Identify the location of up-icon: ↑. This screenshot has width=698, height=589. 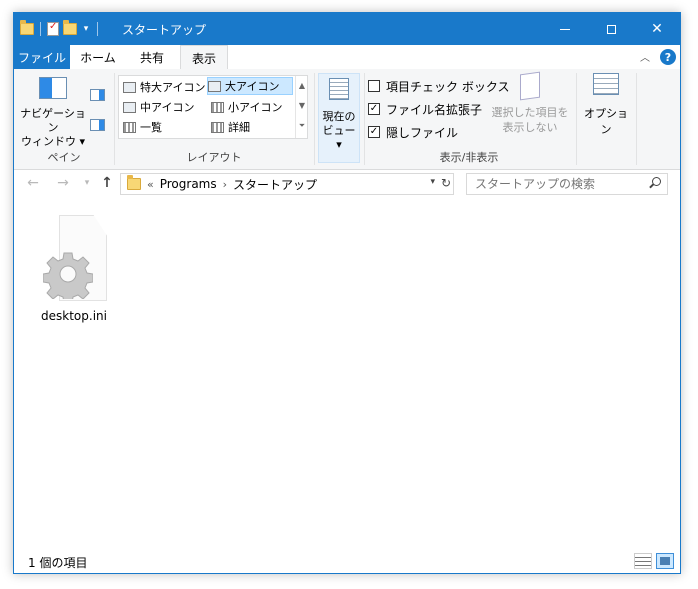
(107, 183).